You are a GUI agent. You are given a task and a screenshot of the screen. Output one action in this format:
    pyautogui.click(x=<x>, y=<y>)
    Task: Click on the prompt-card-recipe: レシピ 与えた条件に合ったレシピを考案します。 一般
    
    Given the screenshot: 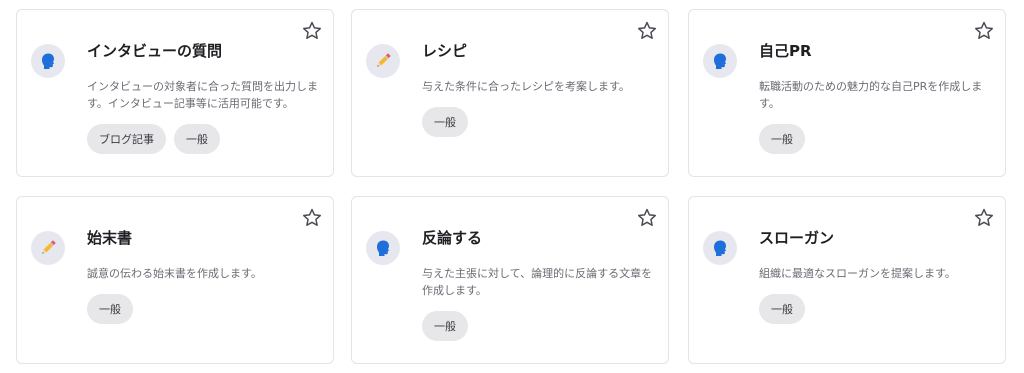 What is the action you would take?
    pyautogui.click(x=510, y=93)
    